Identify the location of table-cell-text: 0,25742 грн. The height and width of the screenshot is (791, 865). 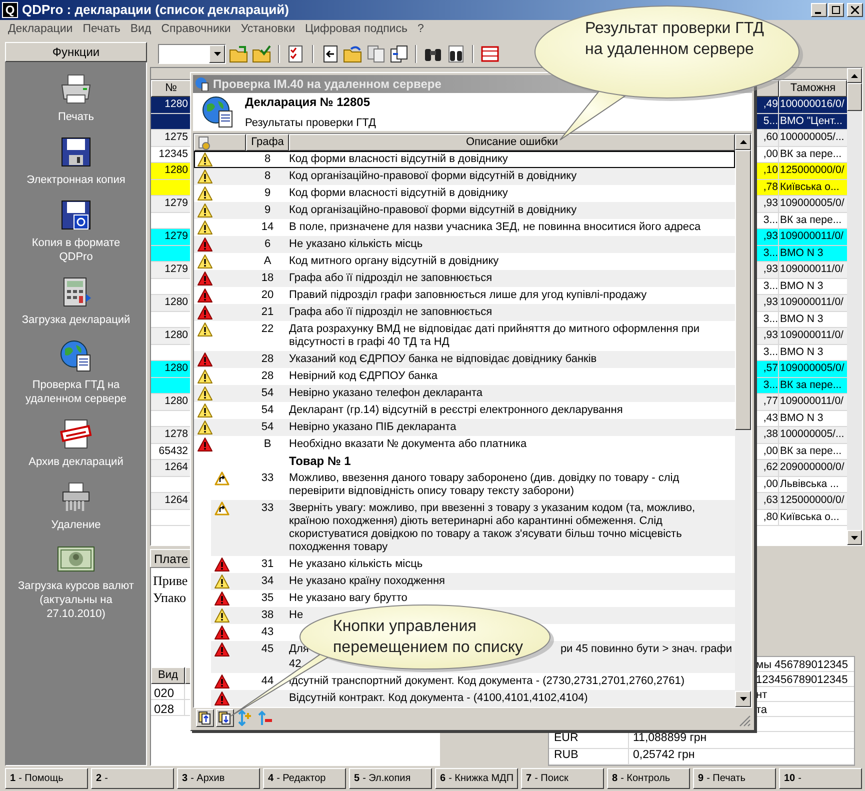
(663, 755).